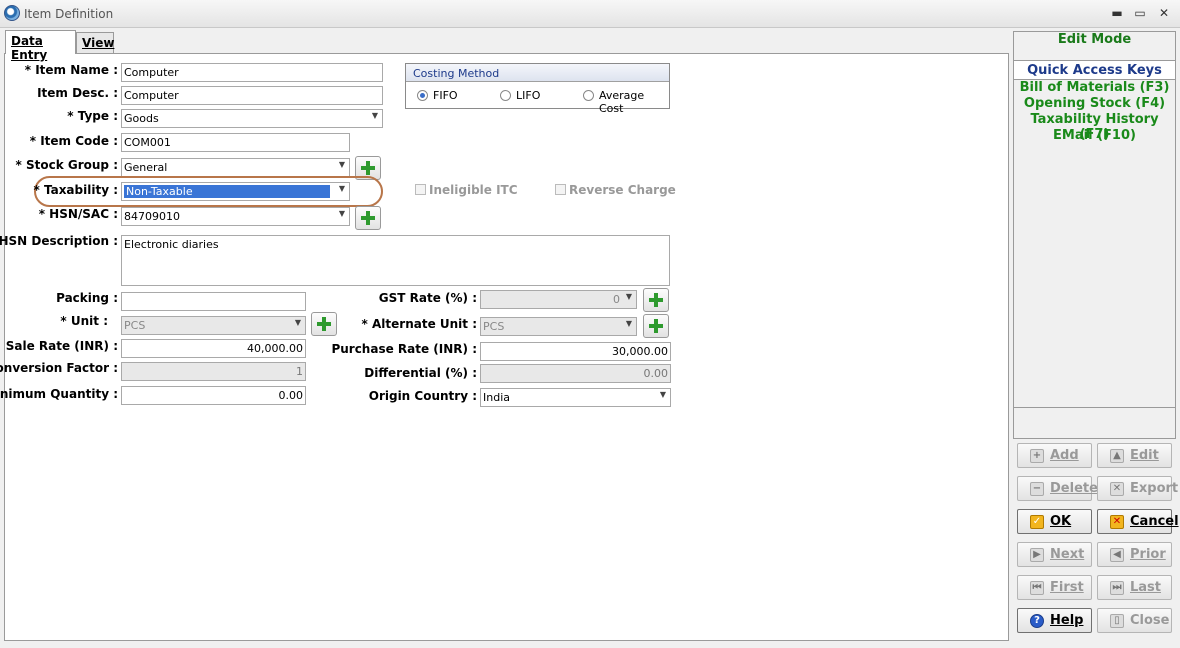 This screenshot has width=1180, height=648. Describe the element at coordinates (558, 299) in the screenshot. I see `gst-rate-select: 0 ▼` at that location.